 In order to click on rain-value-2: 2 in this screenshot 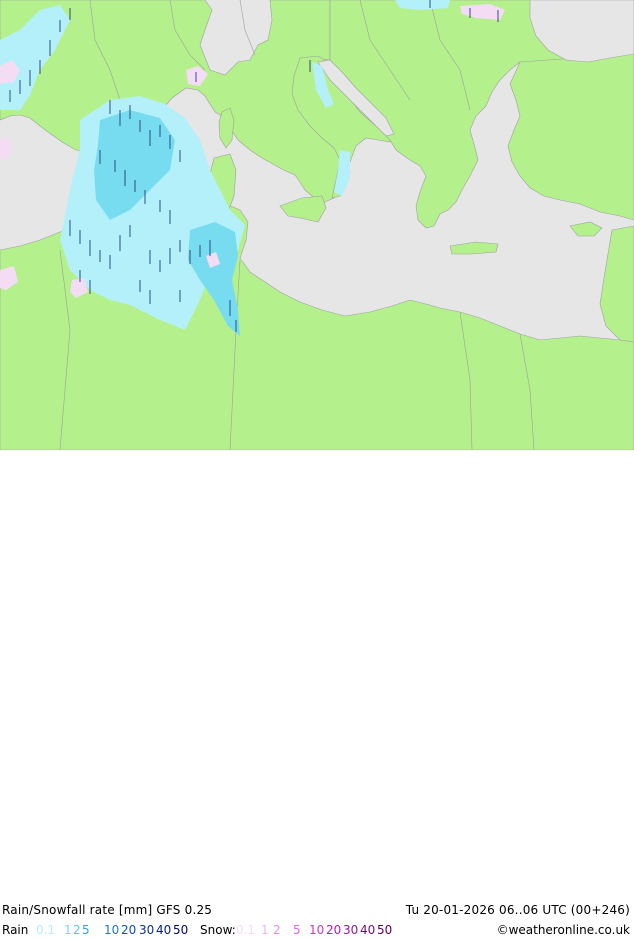, I will do `click(77, 930)`.